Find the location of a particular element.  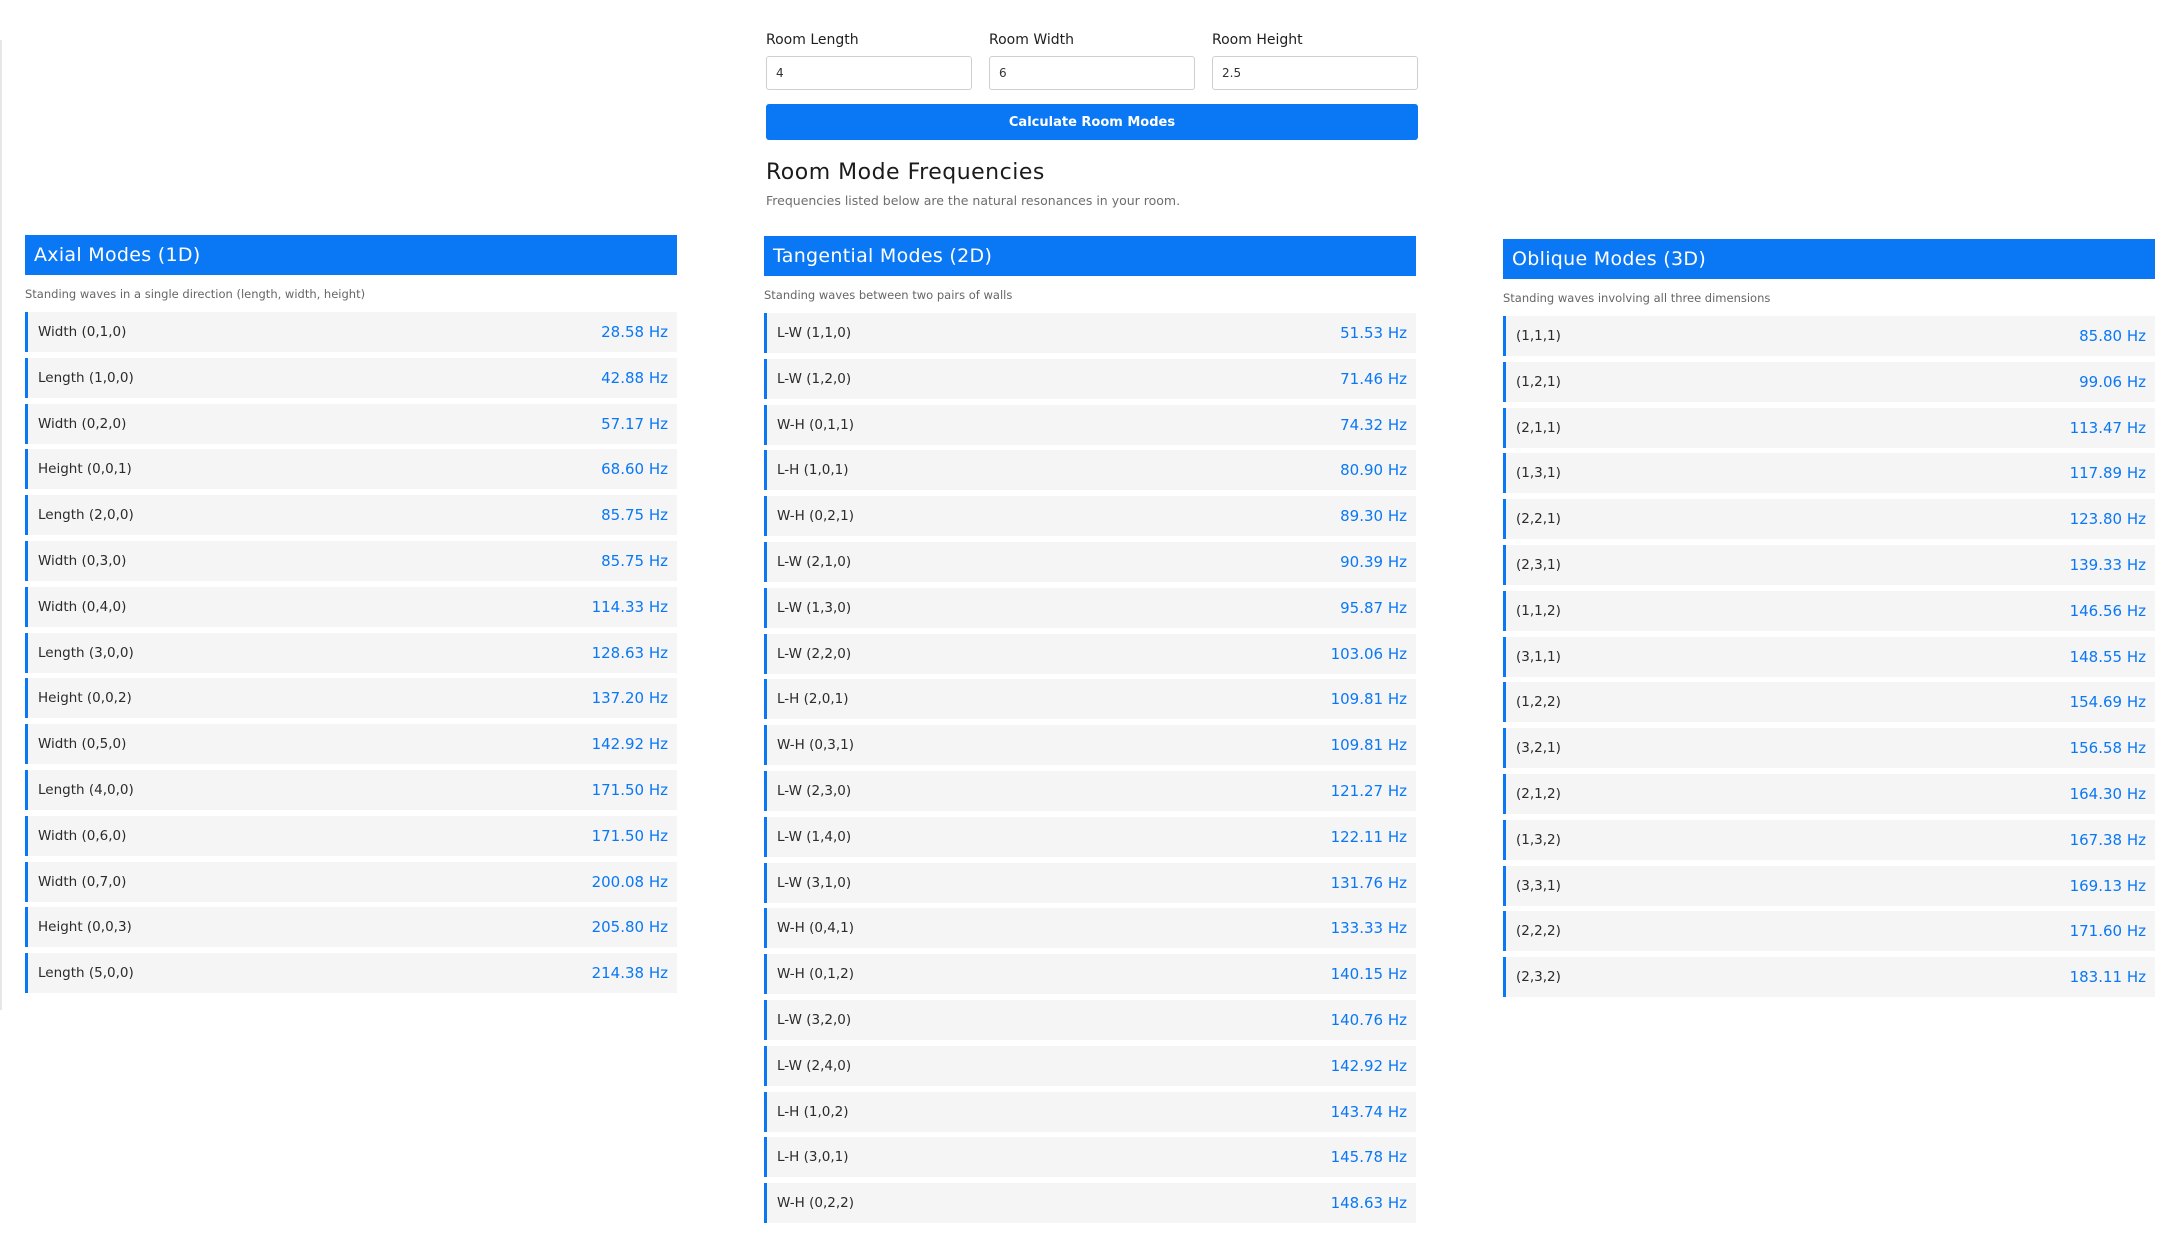

room-height-group: Room Height is located at coordinates (1315, 60).